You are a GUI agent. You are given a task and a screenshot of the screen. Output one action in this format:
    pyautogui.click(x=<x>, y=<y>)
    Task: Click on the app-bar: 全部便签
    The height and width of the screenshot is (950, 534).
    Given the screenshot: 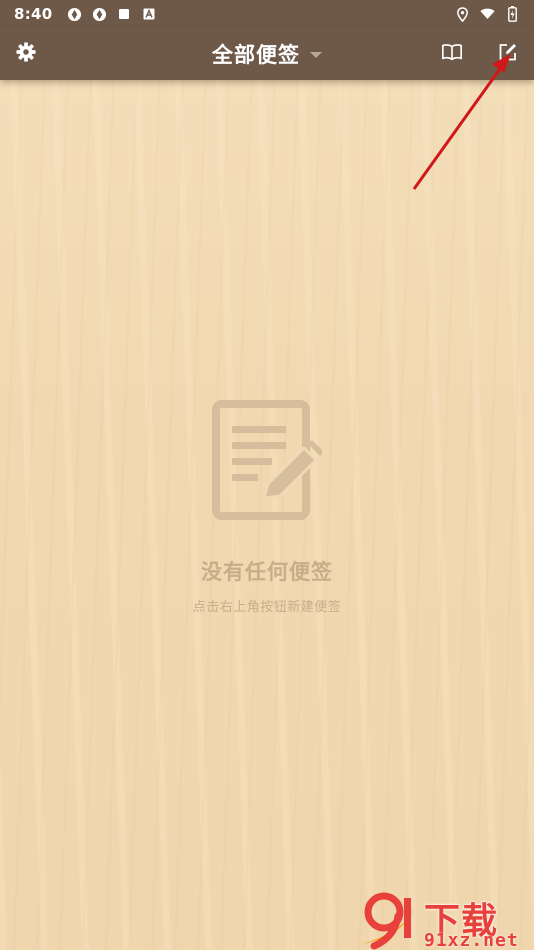 What is the action you would take?
    pyautogui.click(x=267, y=54)
    